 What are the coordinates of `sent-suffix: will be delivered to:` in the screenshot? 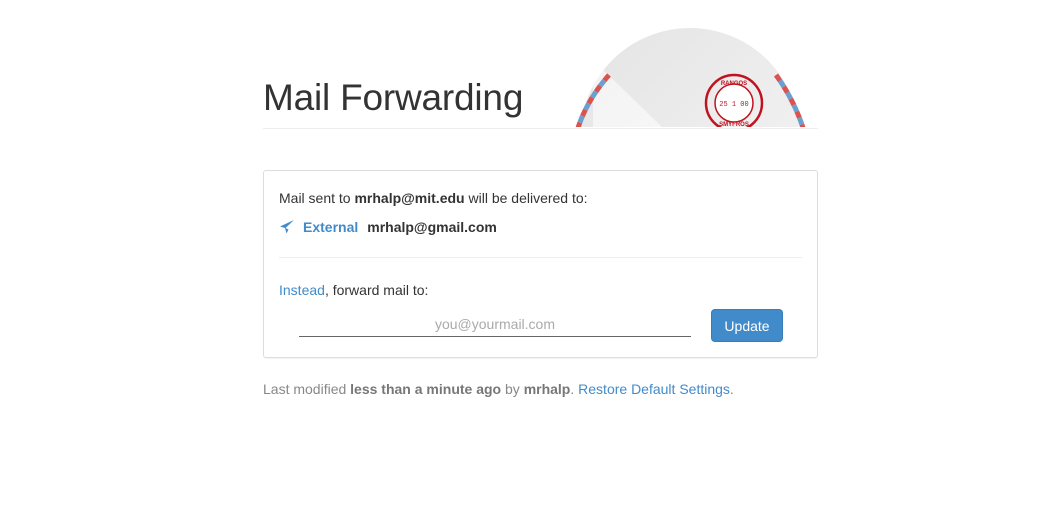 It's located at (526, 198).